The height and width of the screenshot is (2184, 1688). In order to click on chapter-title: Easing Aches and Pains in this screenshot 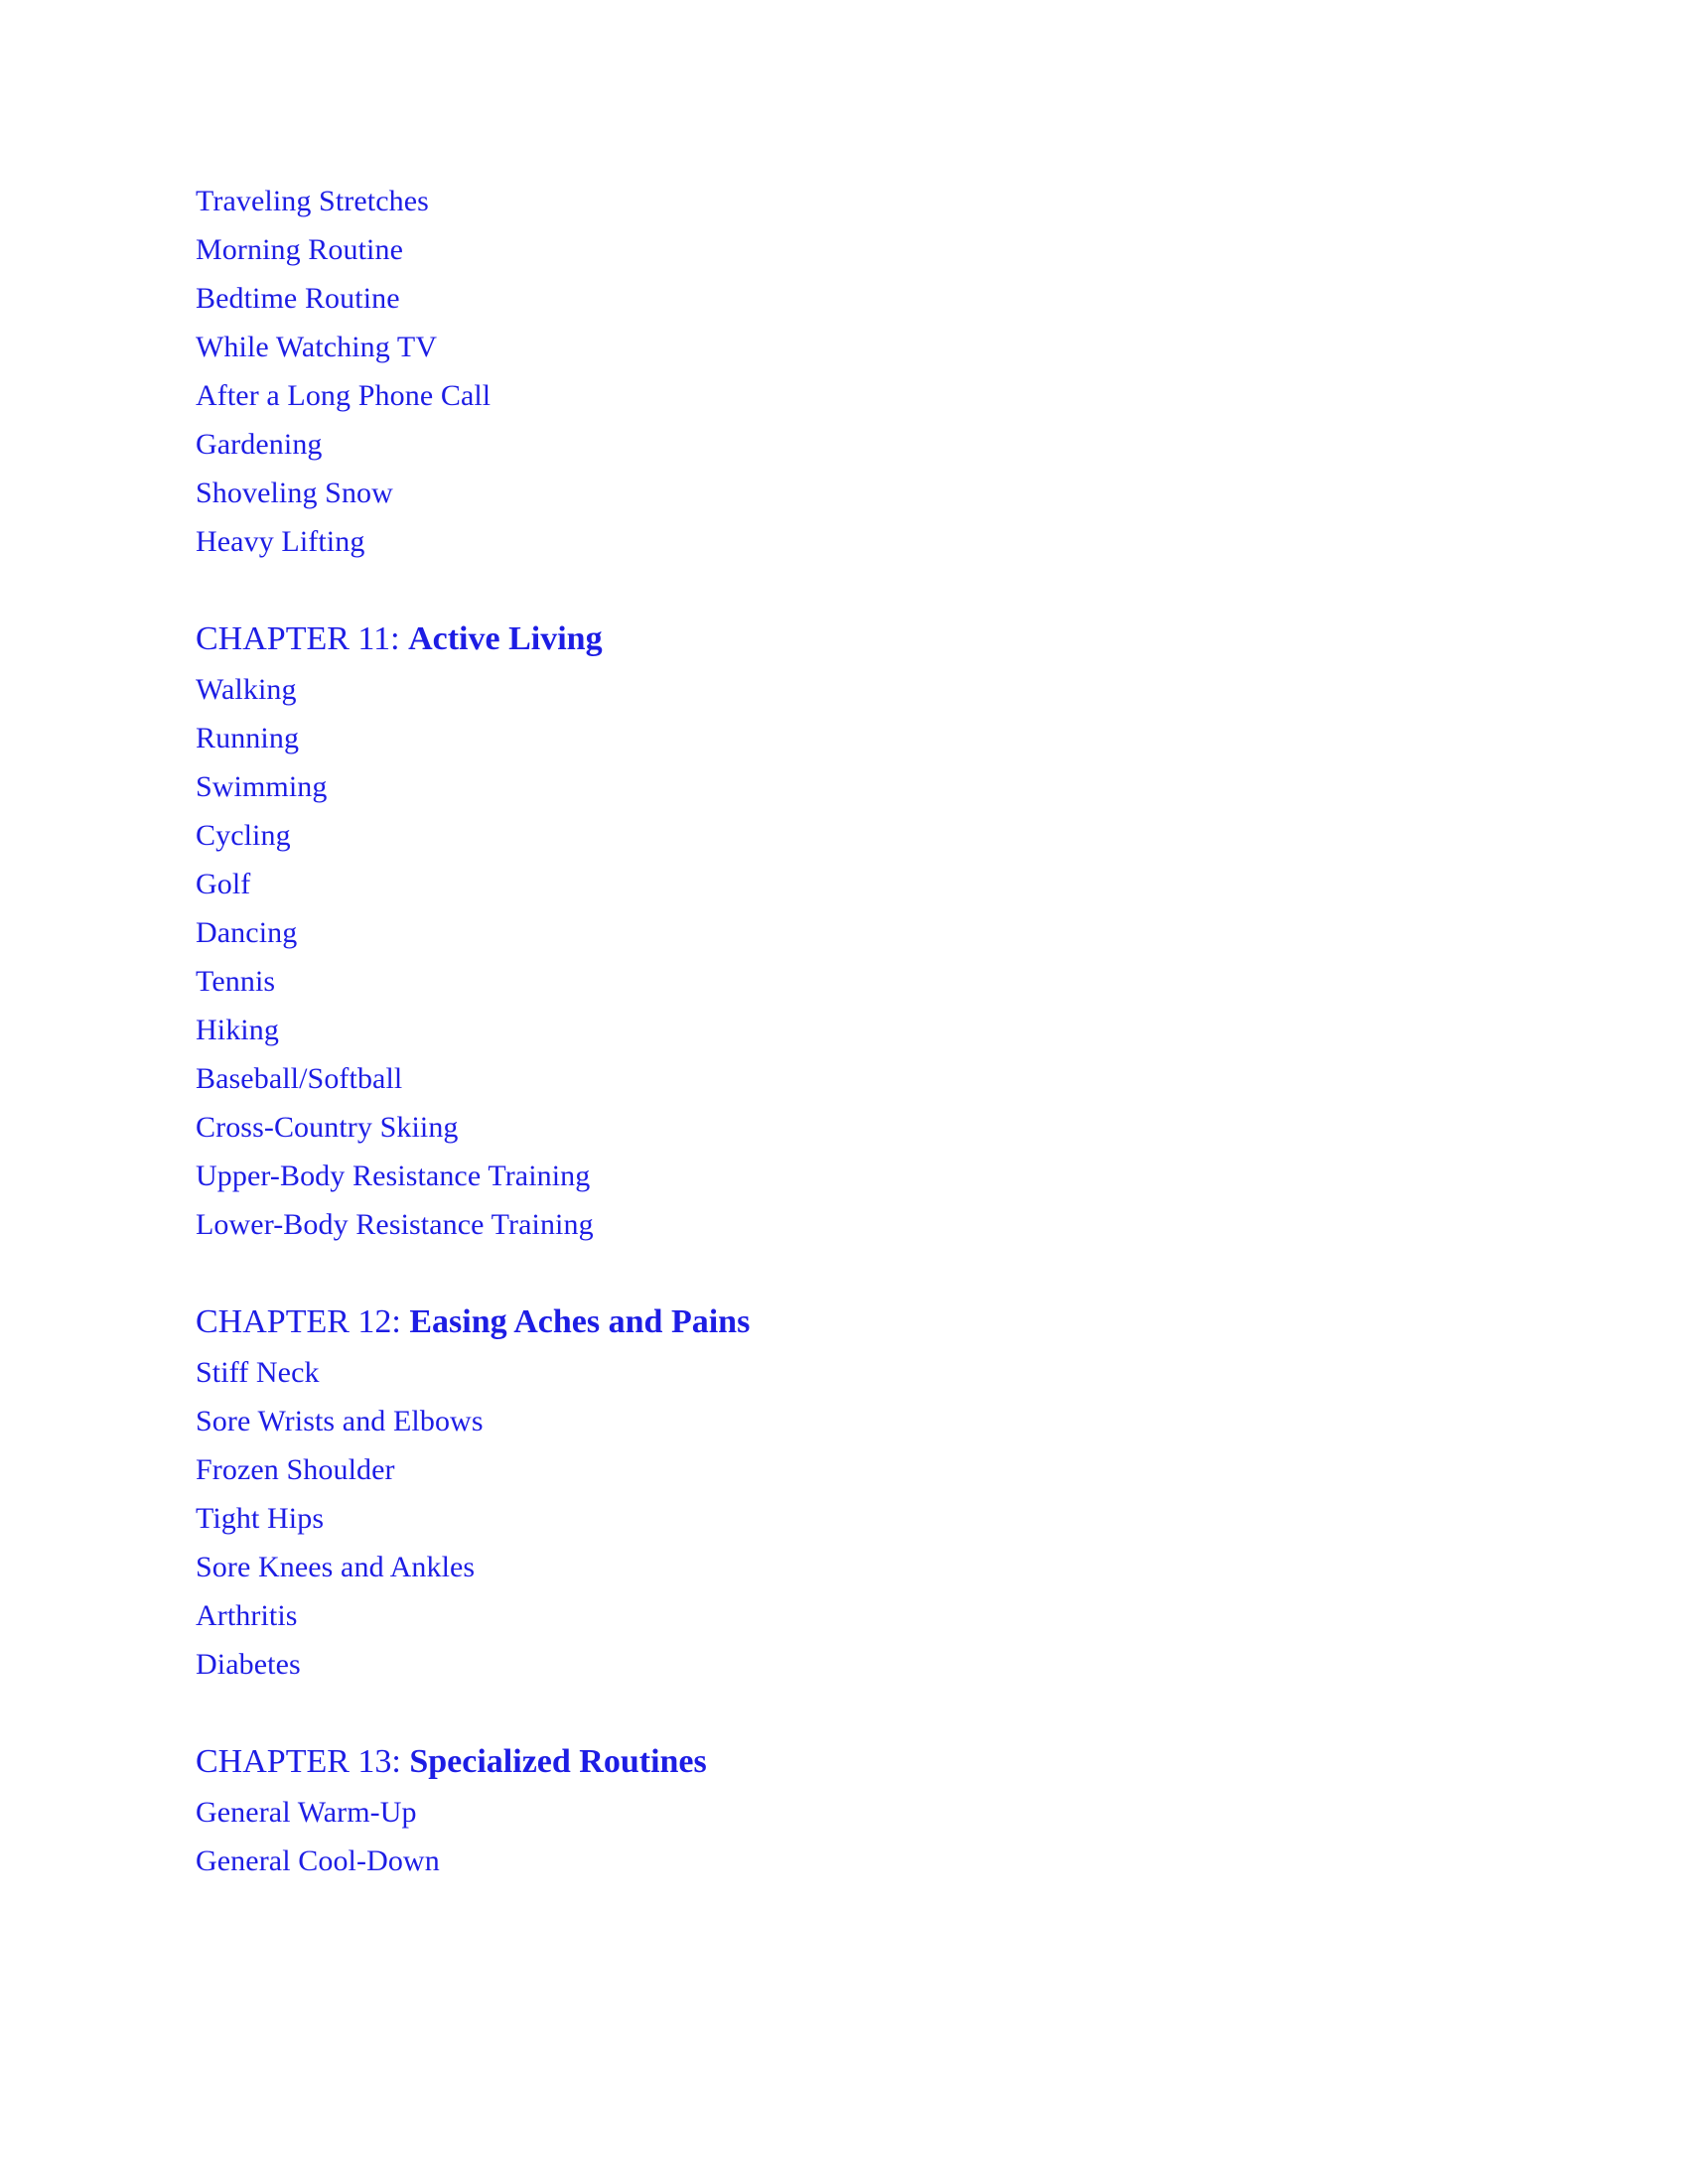, I will do `click(580, 1321)`.